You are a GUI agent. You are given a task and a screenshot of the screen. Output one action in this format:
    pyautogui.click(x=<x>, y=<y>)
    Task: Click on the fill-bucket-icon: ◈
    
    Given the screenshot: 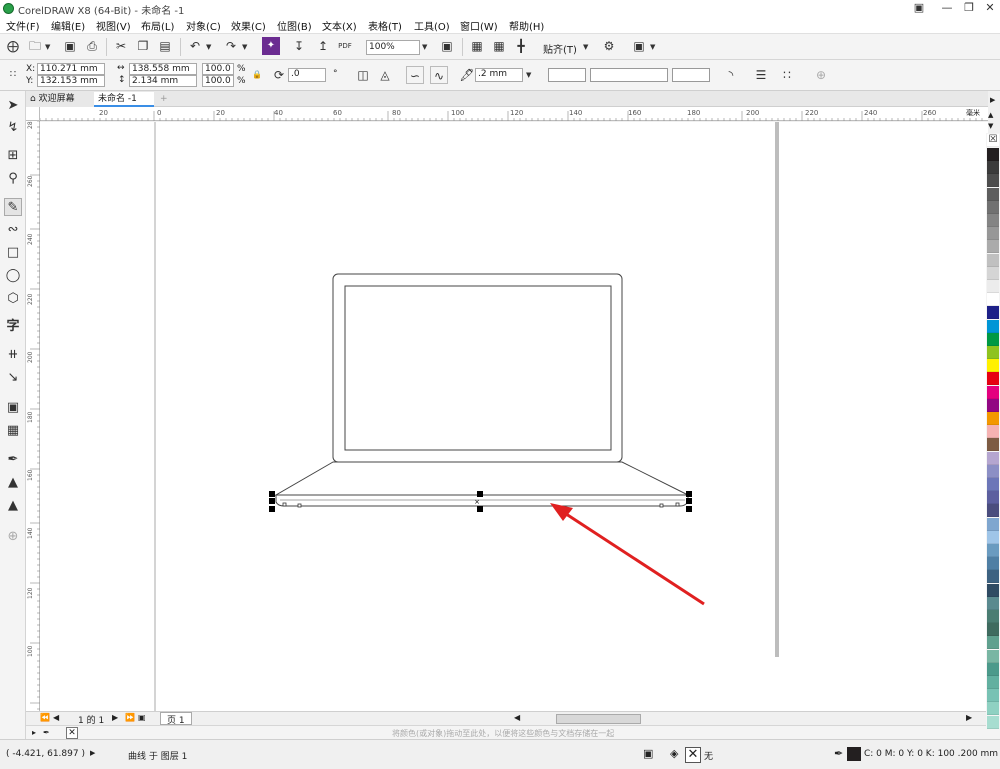 What is the action you would take?
    pyautogui.click(x=674, y=753)
    